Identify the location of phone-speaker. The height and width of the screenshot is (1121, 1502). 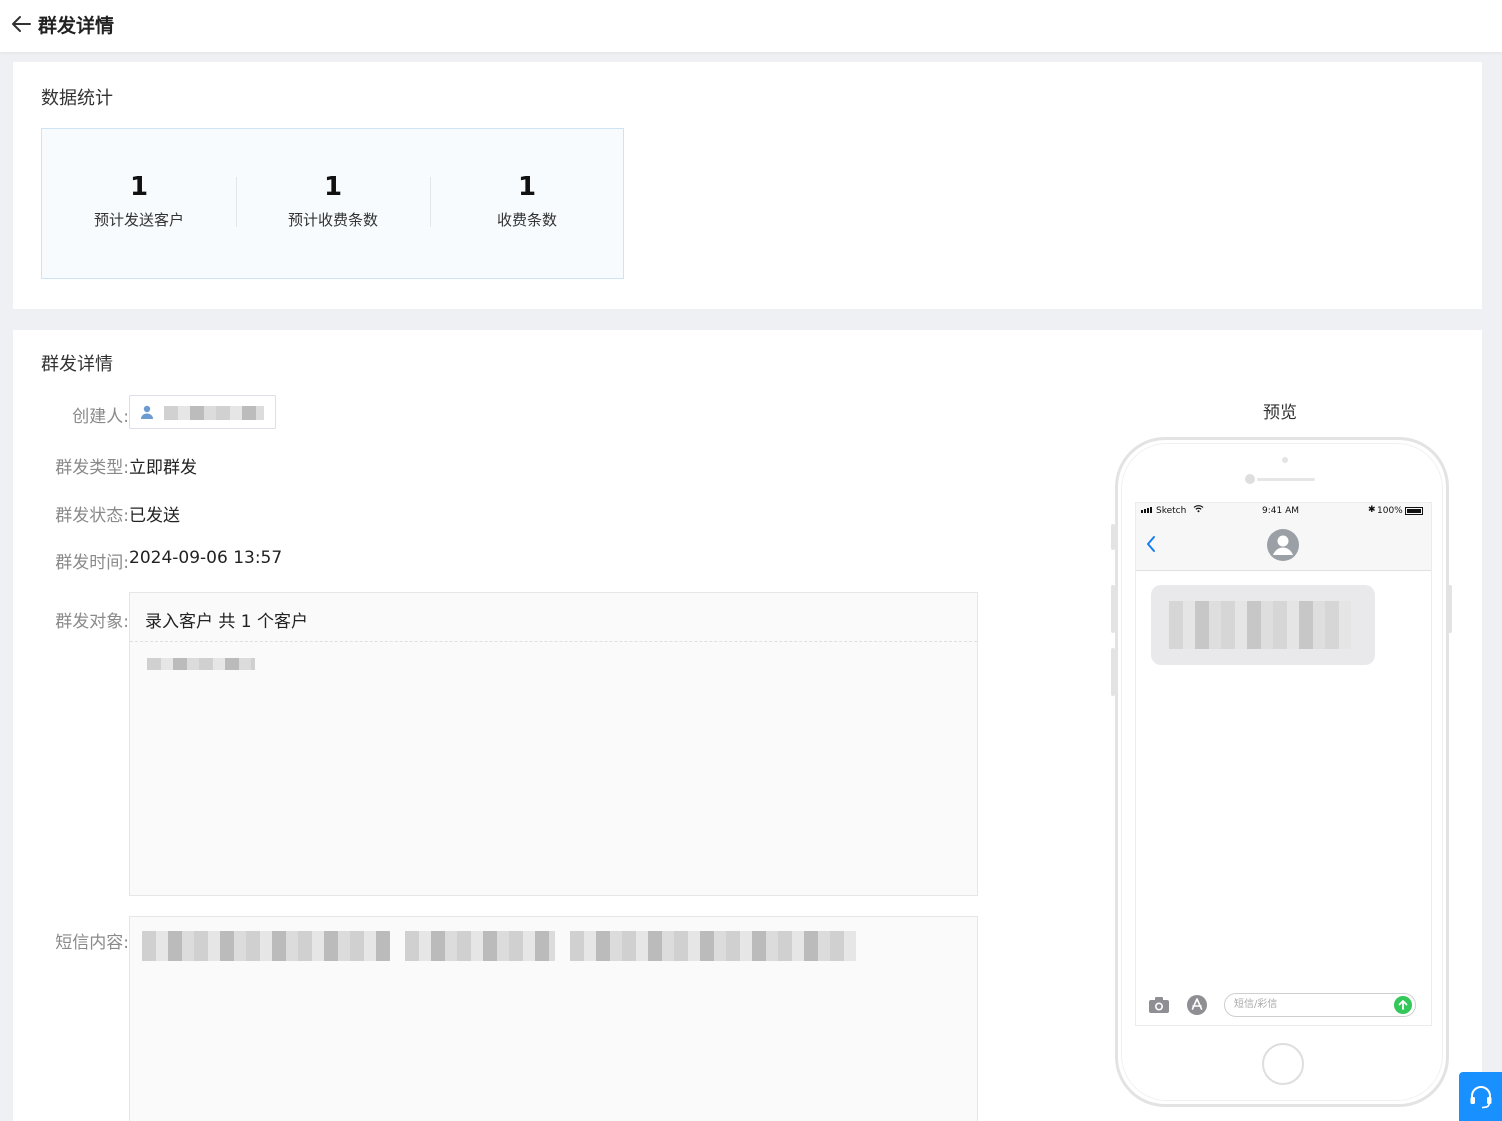
(1286, 479).